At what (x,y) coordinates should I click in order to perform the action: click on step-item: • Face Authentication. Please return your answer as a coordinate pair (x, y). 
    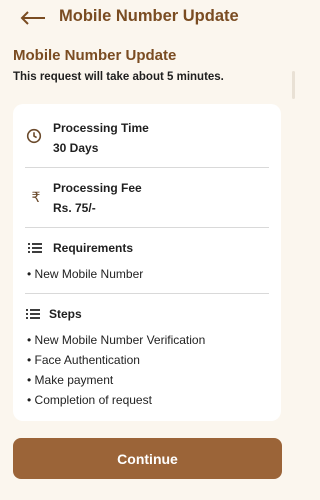
    Looking at the image, I should click on (83, 360).